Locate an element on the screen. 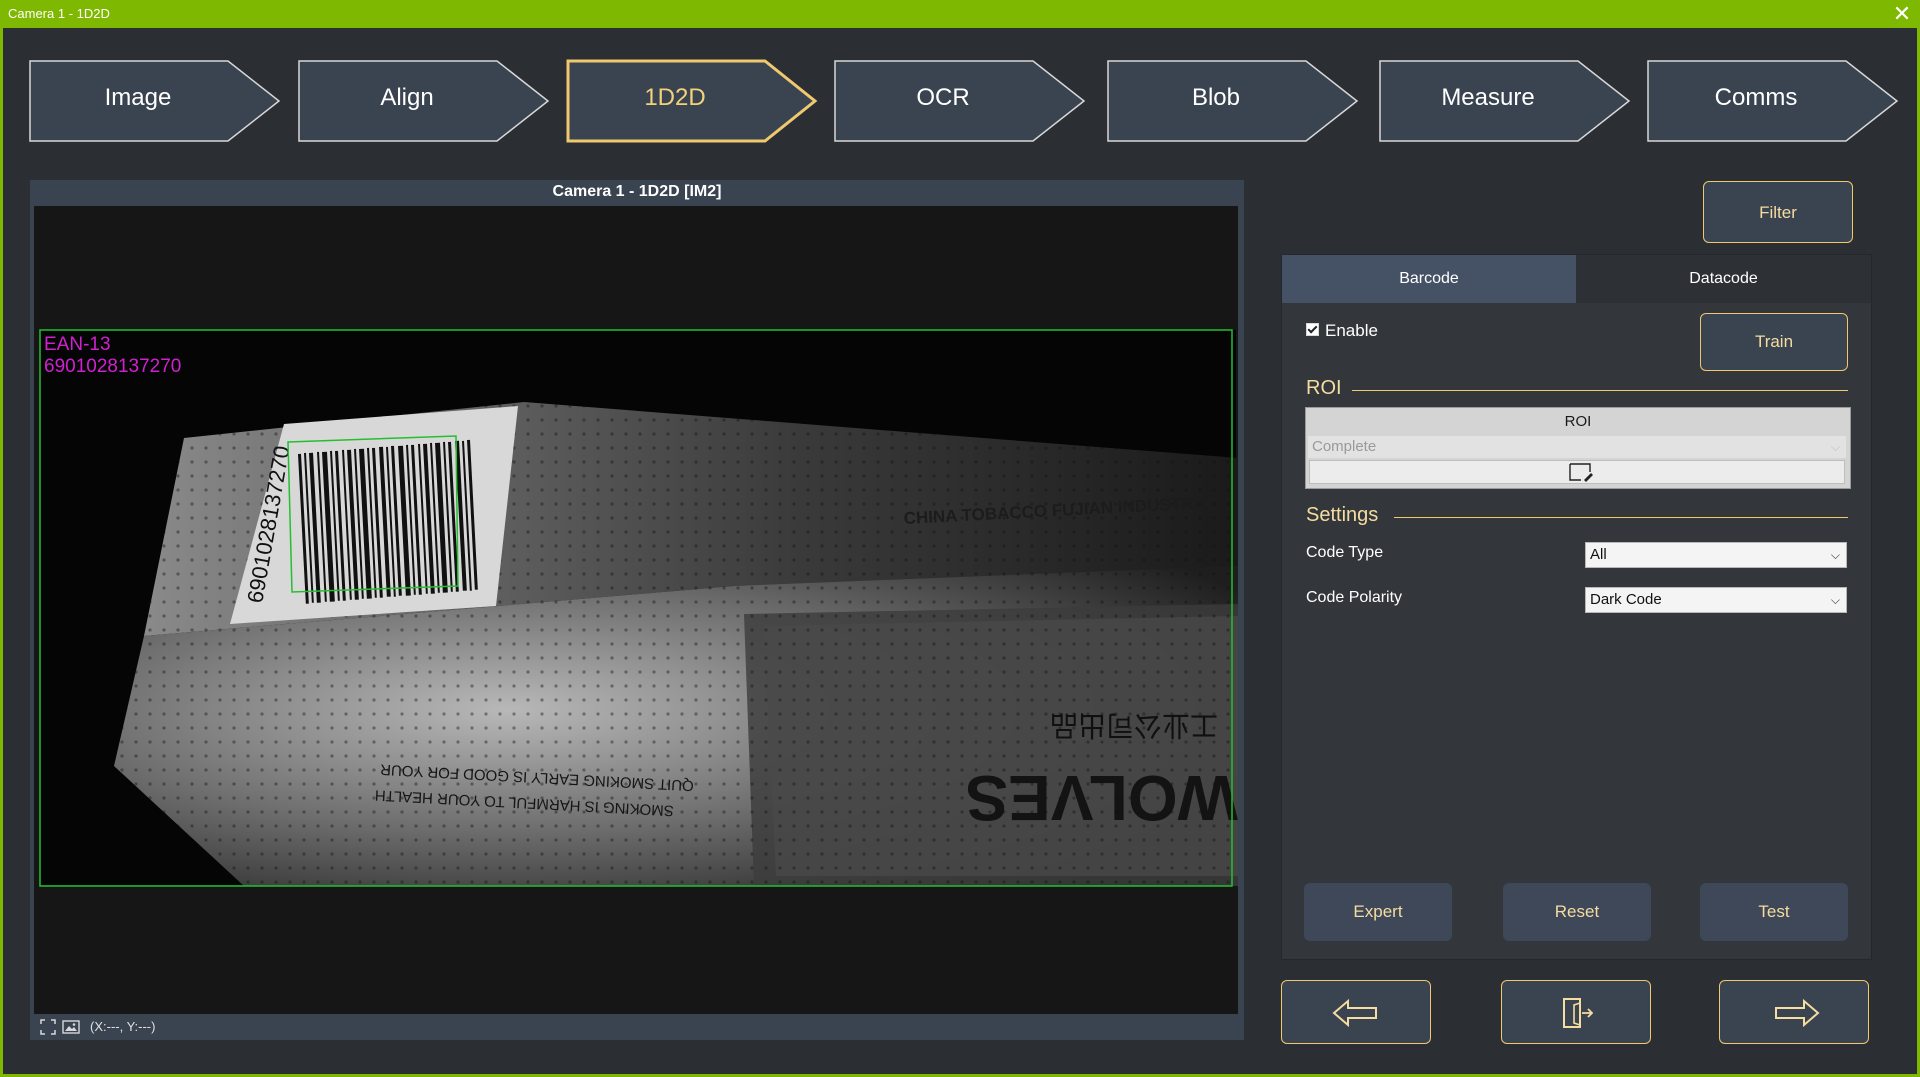  viewer-statusbar: (X:---, Y:---) is located at coordinates (637, 1027).